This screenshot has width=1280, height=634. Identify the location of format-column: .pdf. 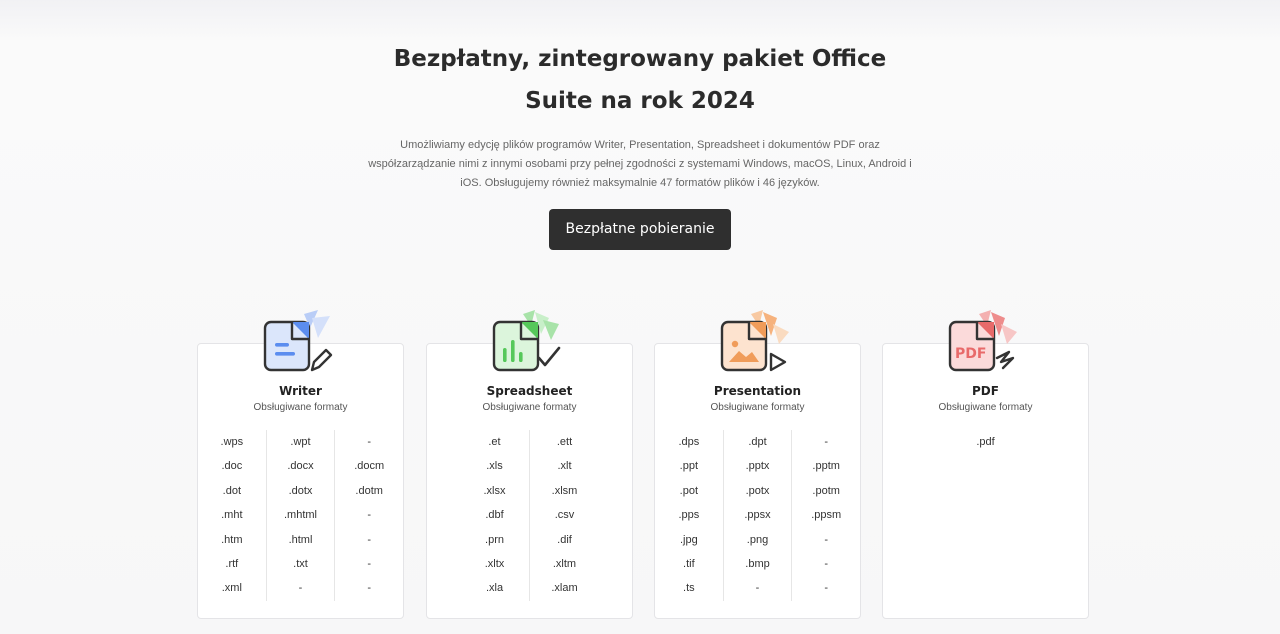
(985, 442).